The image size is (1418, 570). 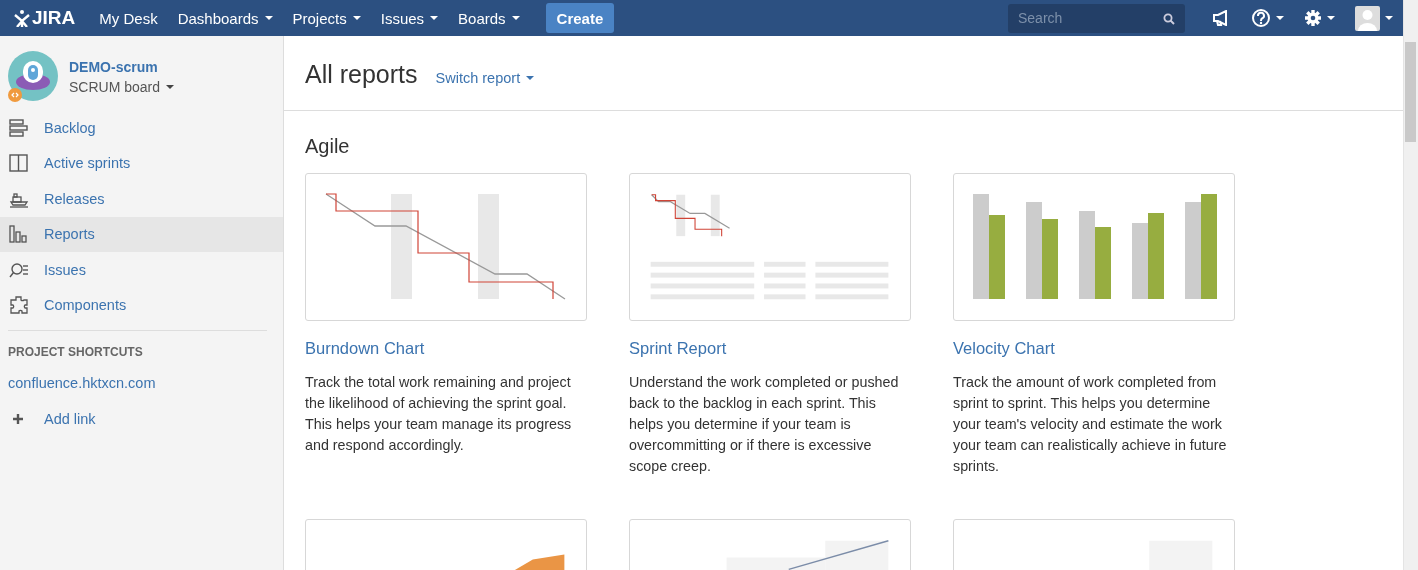 I want to click on nav-menu: Projects, so click(x=326, y=18).